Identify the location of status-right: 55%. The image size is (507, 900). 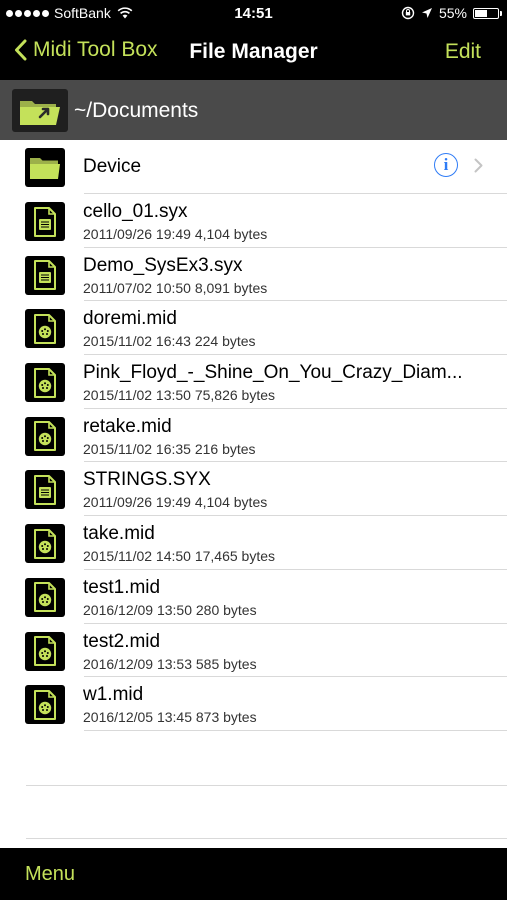
(451, 13).